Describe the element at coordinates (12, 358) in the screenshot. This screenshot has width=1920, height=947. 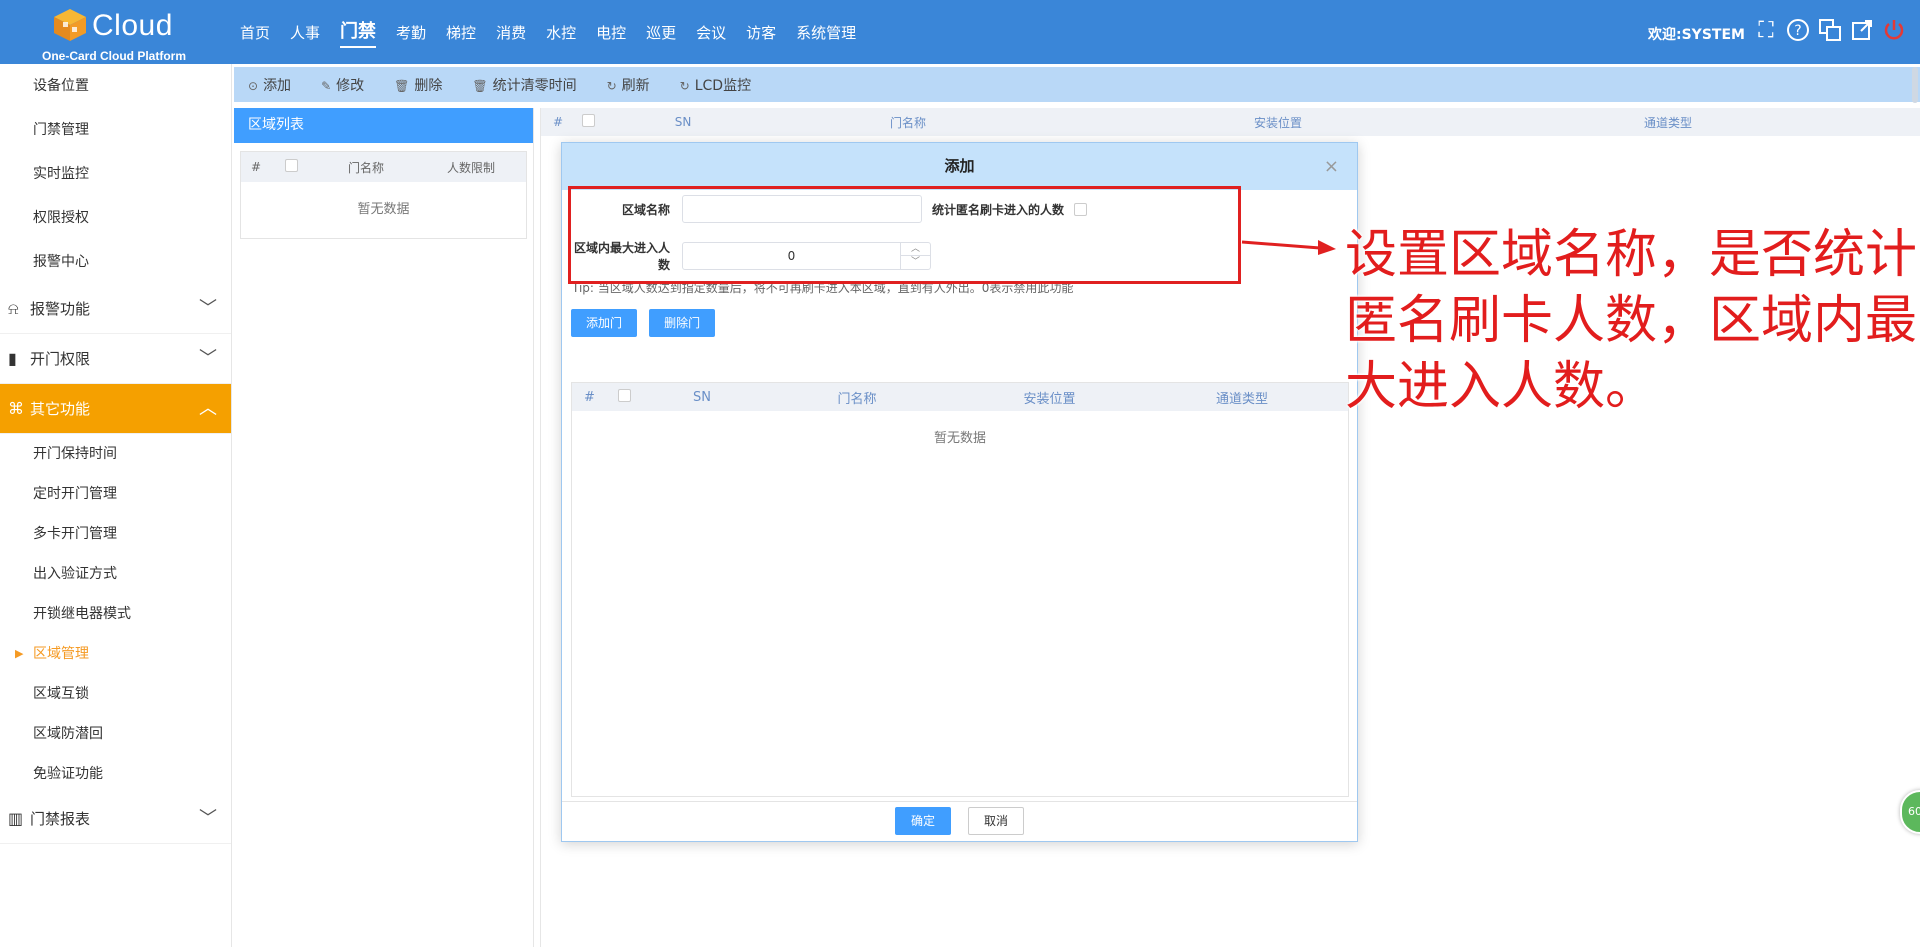
I see `door-icon: ▮` at that location.